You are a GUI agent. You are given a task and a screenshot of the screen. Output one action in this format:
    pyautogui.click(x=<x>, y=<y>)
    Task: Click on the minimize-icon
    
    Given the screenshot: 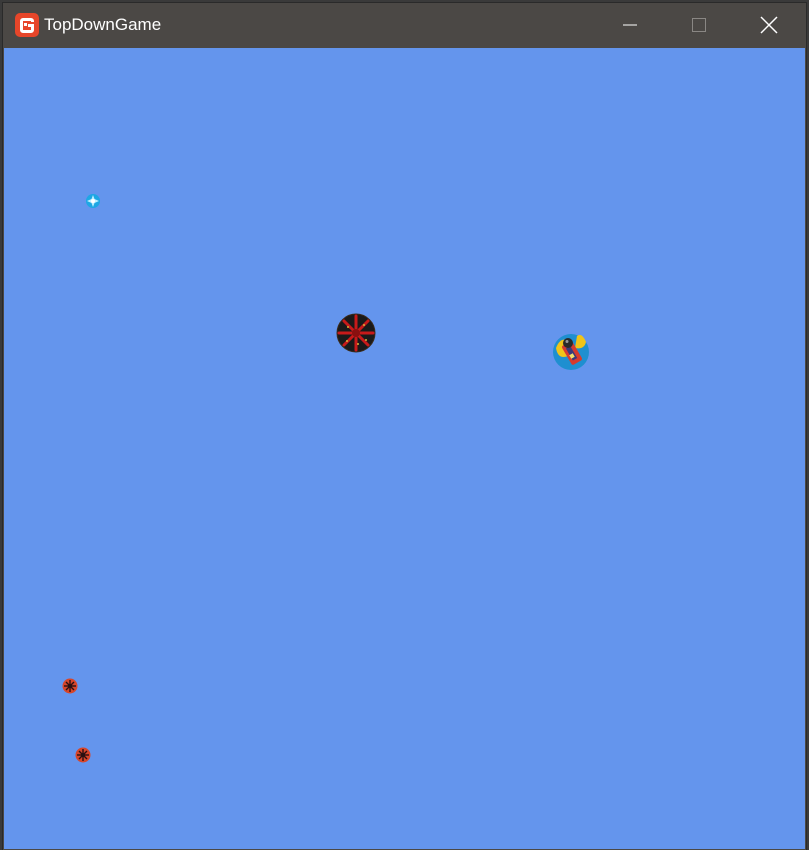 What is the action you would take?
    pyautogui.click(x=630, y=25)
    